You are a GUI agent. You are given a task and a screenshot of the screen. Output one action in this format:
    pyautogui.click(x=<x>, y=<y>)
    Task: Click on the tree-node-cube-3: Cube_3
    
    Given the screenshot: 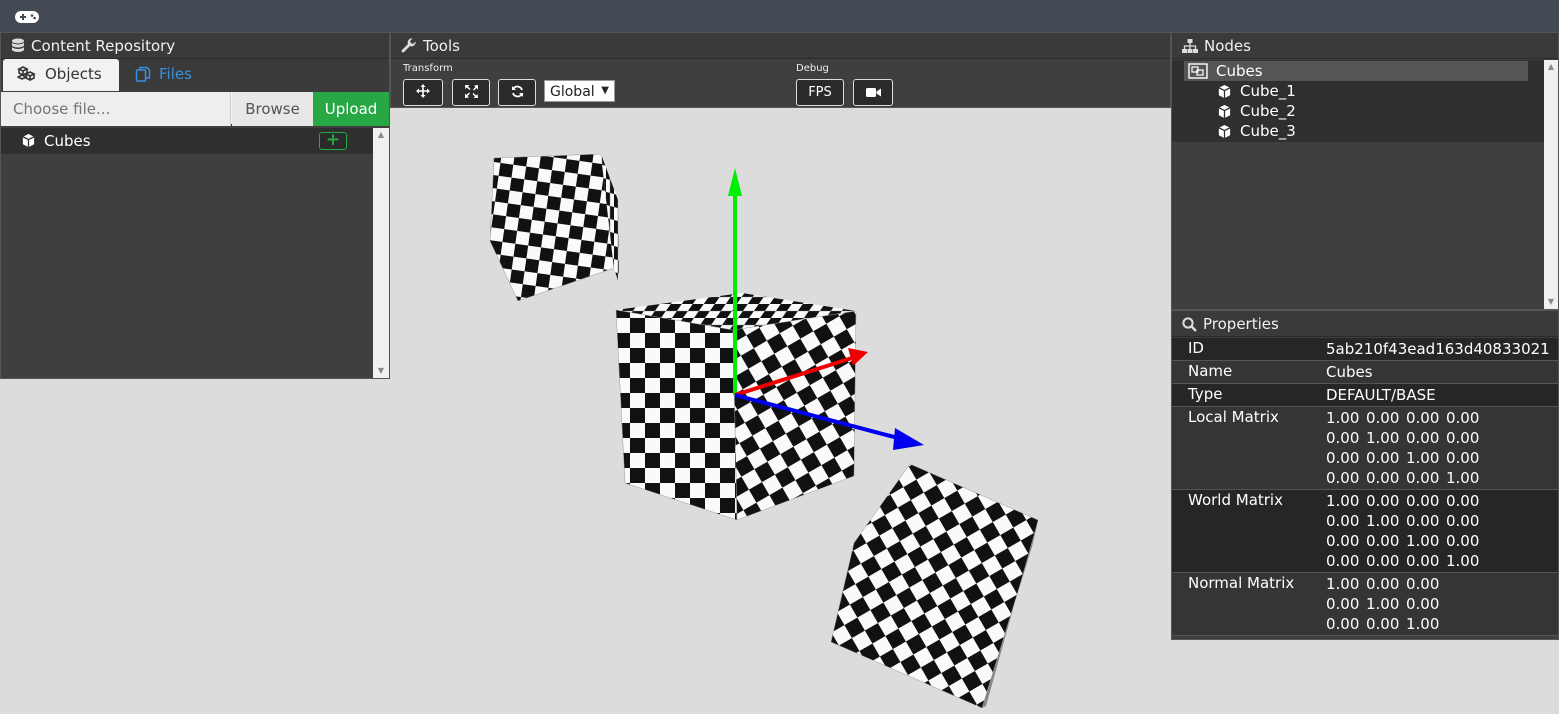 What is the action you would take?
    pyautogui.click(x=1256, y=131)
    